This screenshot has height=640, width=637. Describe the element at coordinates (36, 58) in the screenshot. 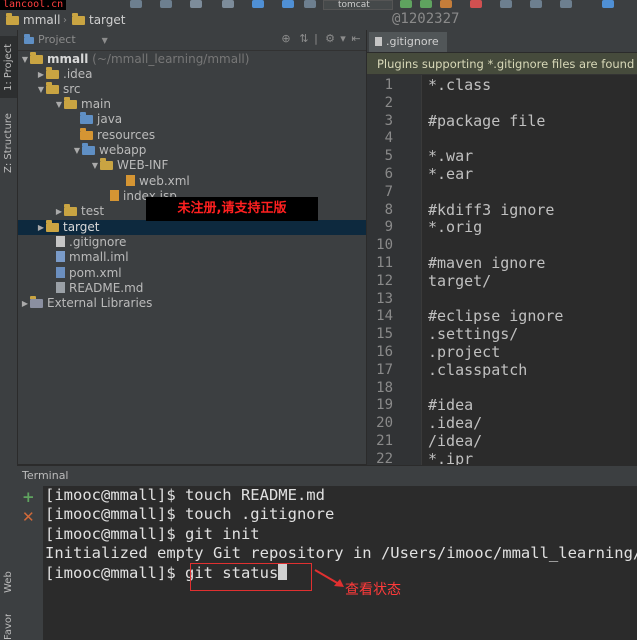

I see `module-folder-icon` at that location.